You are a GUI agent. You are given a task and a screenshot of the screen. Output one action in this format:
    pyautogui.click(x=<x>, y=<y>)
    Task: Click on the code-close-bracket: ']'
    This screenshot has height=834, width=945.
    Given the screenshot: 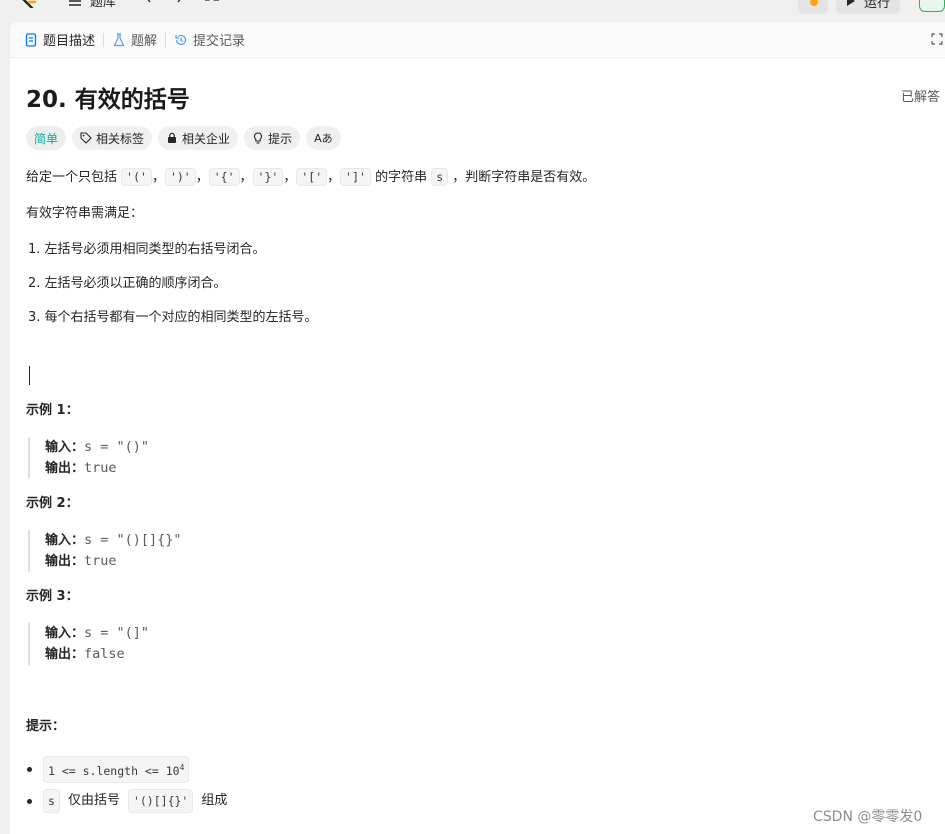 What is the action you would take?
    pyautogui.click(x=355, y=177)
    